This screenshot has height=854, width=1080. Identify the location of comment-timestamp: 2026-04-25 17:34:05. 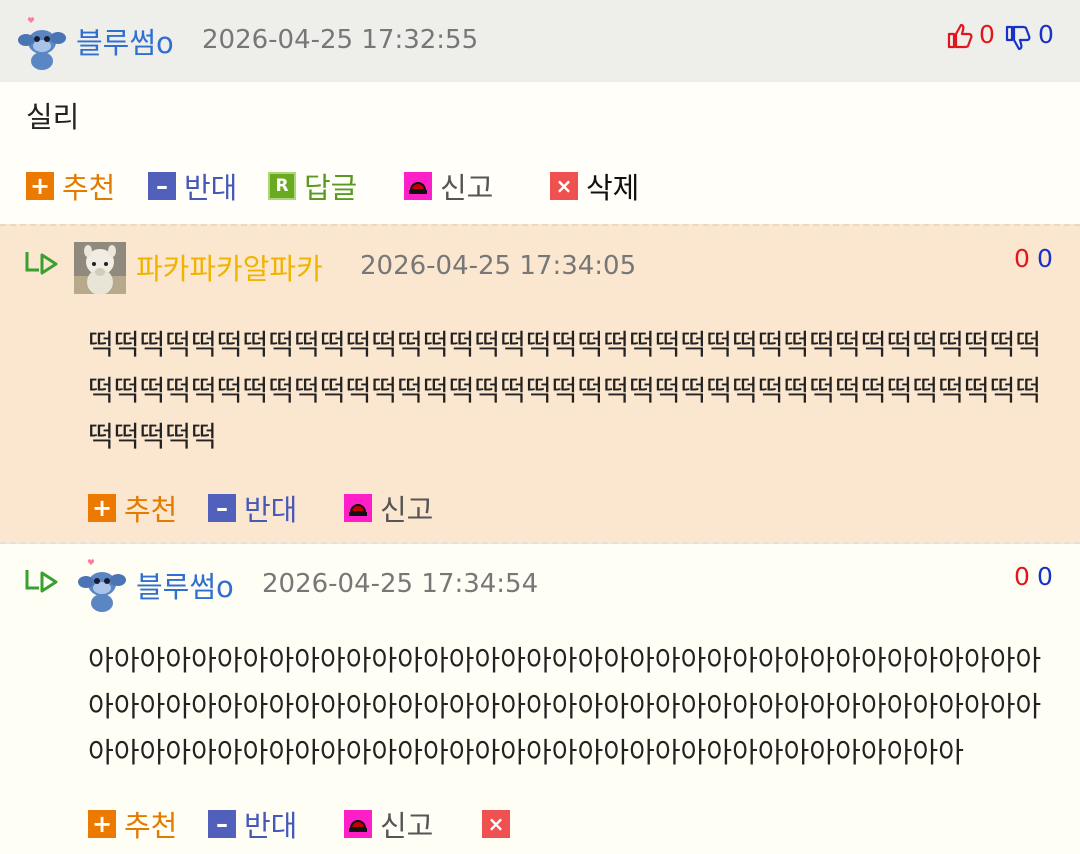
(498, 266).